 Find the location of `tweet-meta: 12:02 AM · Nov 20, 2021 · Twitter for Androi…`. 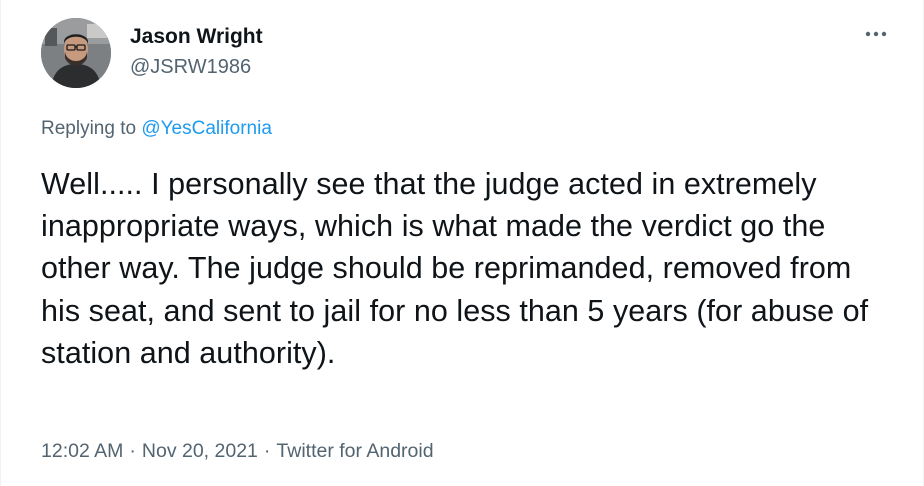

tweet-meta: 12:02 AM · Nov 20, 2021 · Twitter for Androi… is located at coordinates (237, 451).